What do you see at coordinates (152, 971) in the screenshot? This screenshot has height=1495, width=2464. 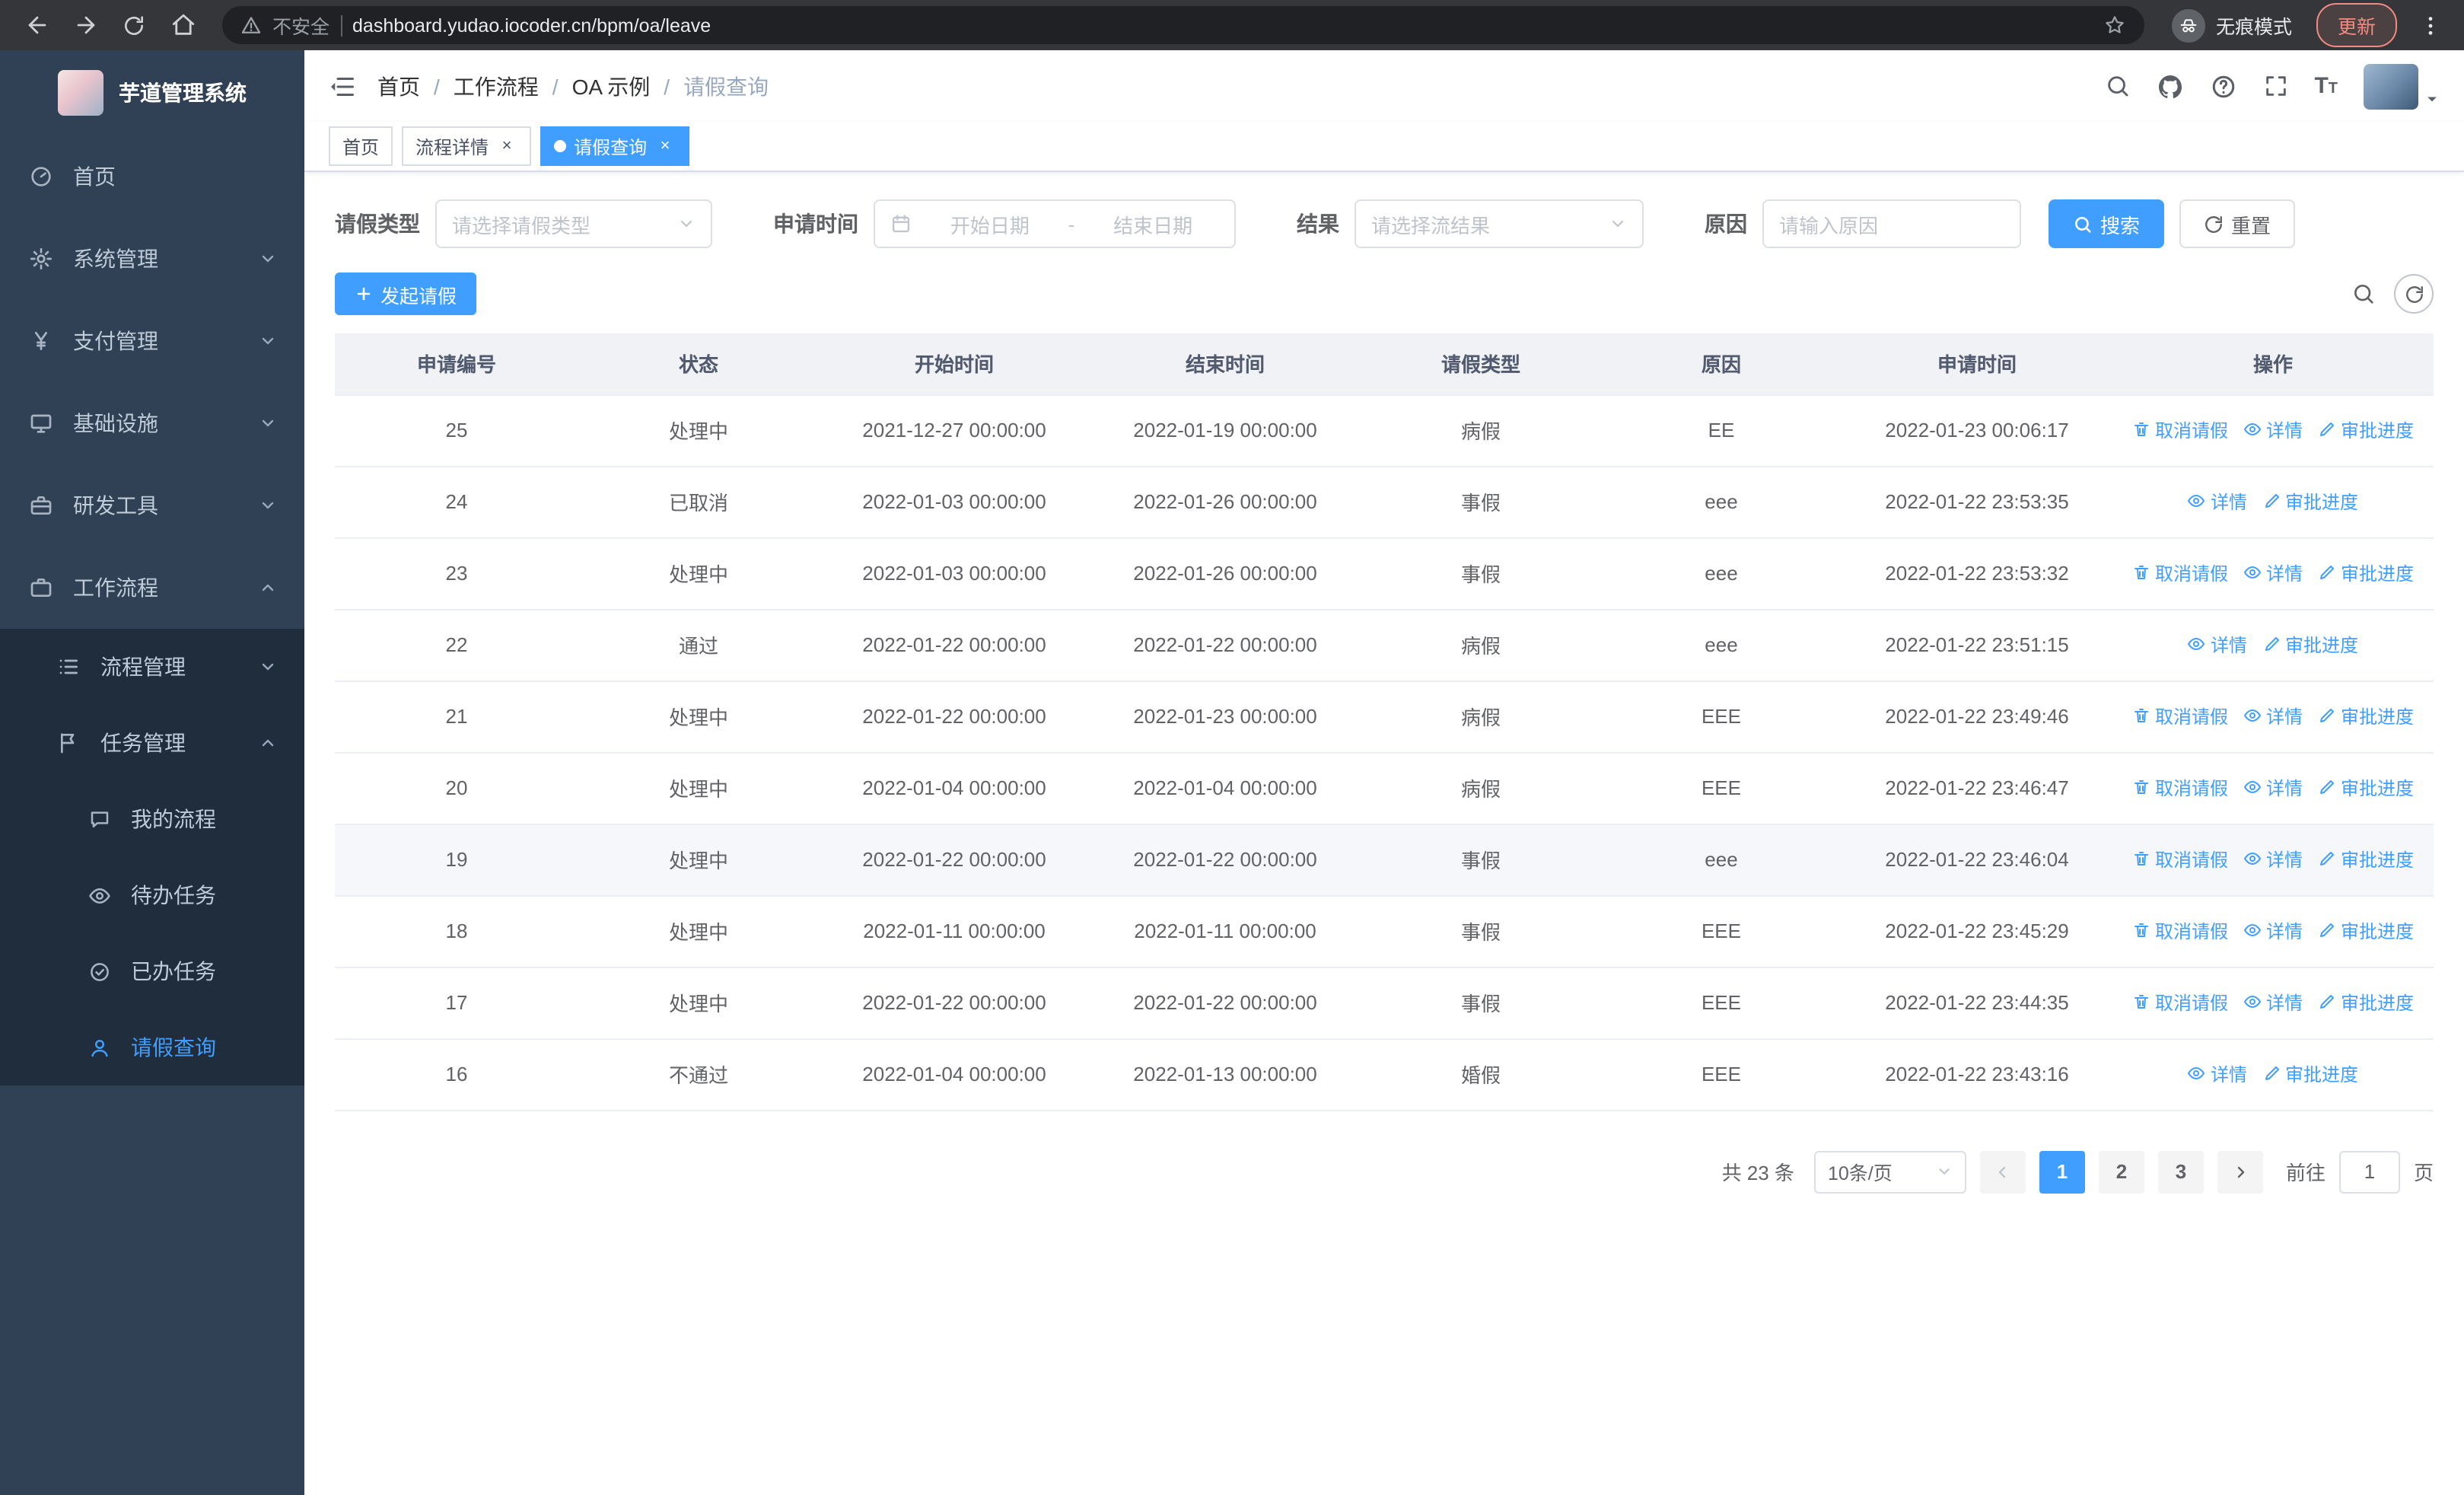 I see `sidebar-item-done-tasks: 已办任务` at bounding box center [152, 971].